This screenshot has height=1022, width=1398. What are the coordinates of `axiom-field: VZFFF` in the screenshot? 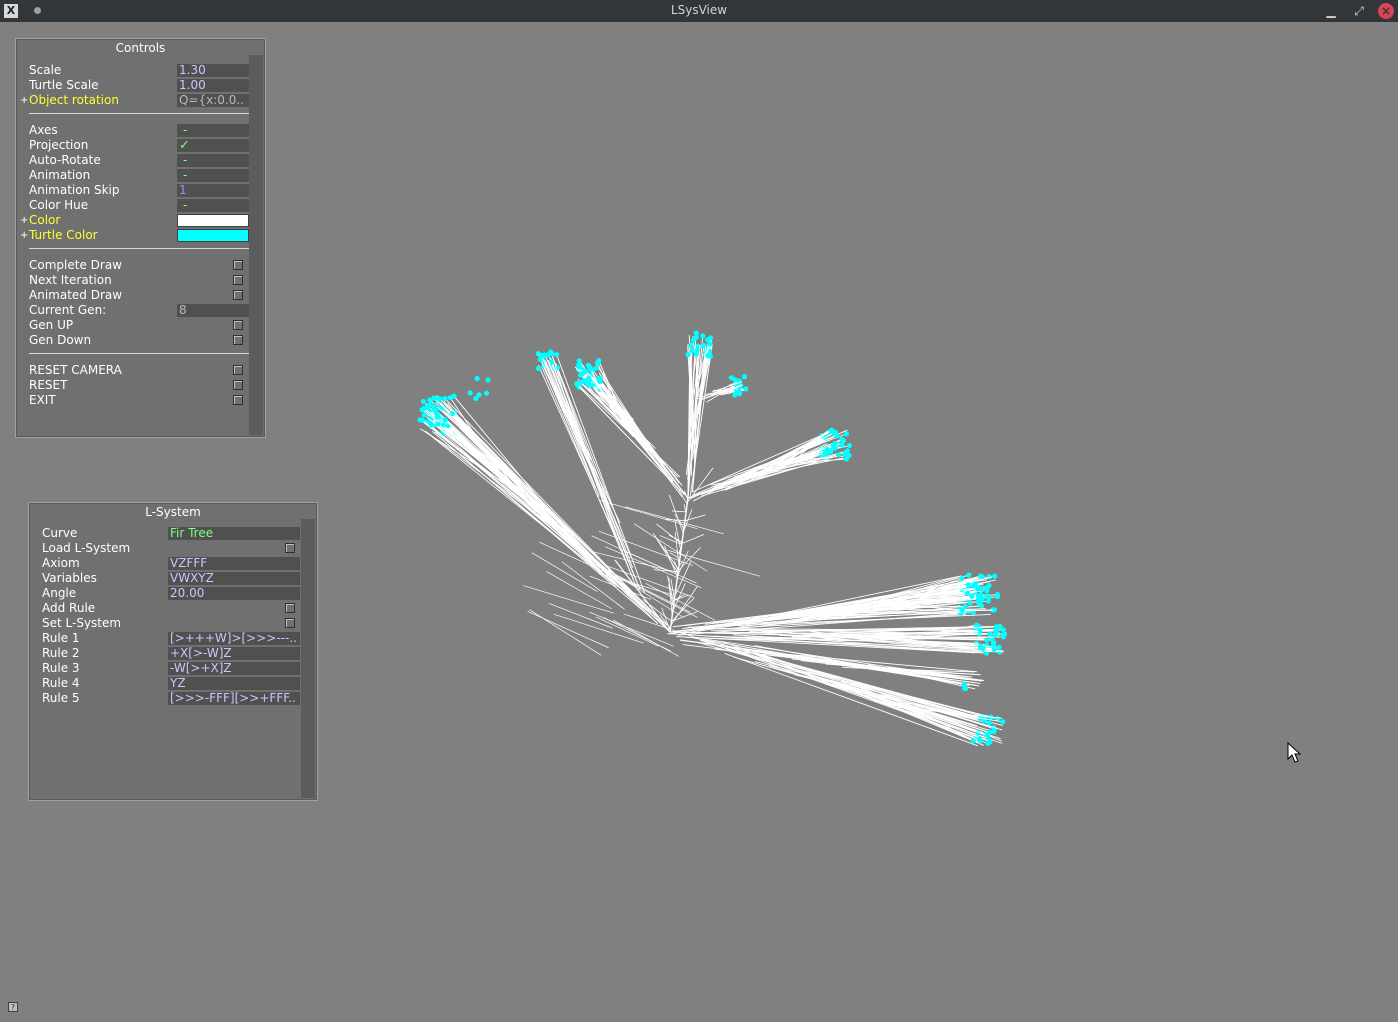 It's located at (234, 563).